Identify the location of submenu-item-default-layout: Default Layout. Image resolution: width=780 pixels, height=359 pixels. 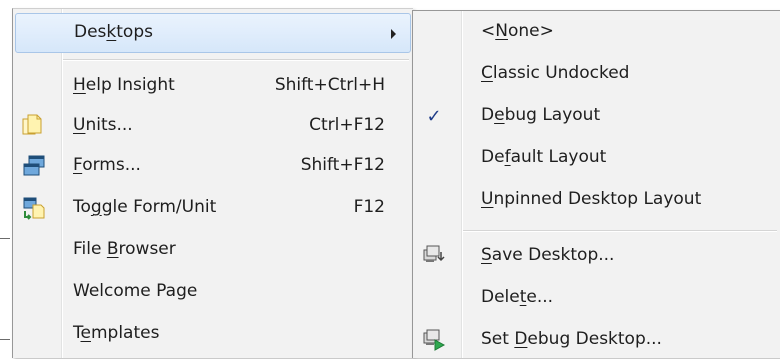
(597, 158).